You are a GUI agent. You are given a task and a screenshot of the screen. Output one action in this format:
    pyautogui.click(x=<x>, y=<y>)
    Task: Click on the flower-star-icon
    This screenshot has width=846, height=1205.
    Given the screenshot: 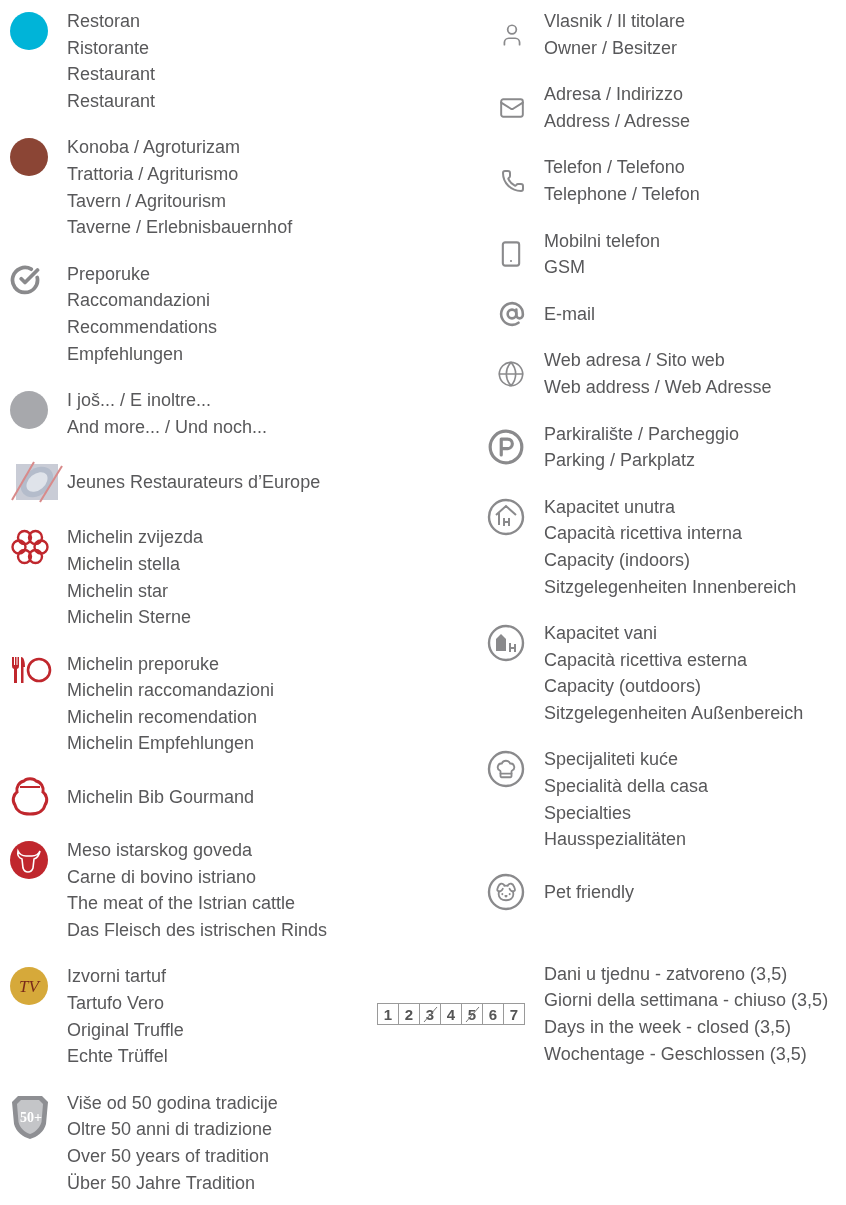 What is the action you would take?
    pyautogui.click(x=30, y=547)
    